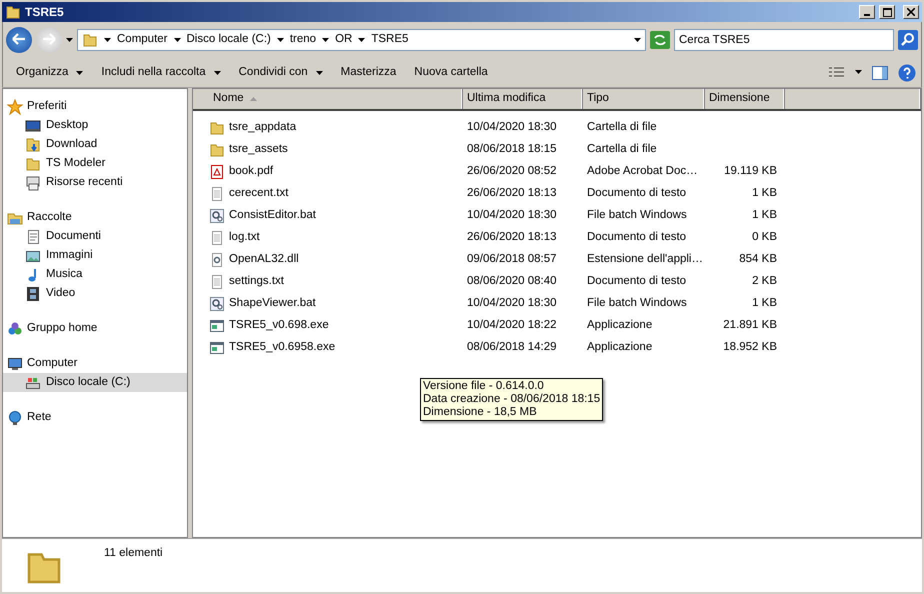  What do you see at coordinates (33, 144) in the screenshot?
I see `download-folder-icon` at bounding box center [33, 144].